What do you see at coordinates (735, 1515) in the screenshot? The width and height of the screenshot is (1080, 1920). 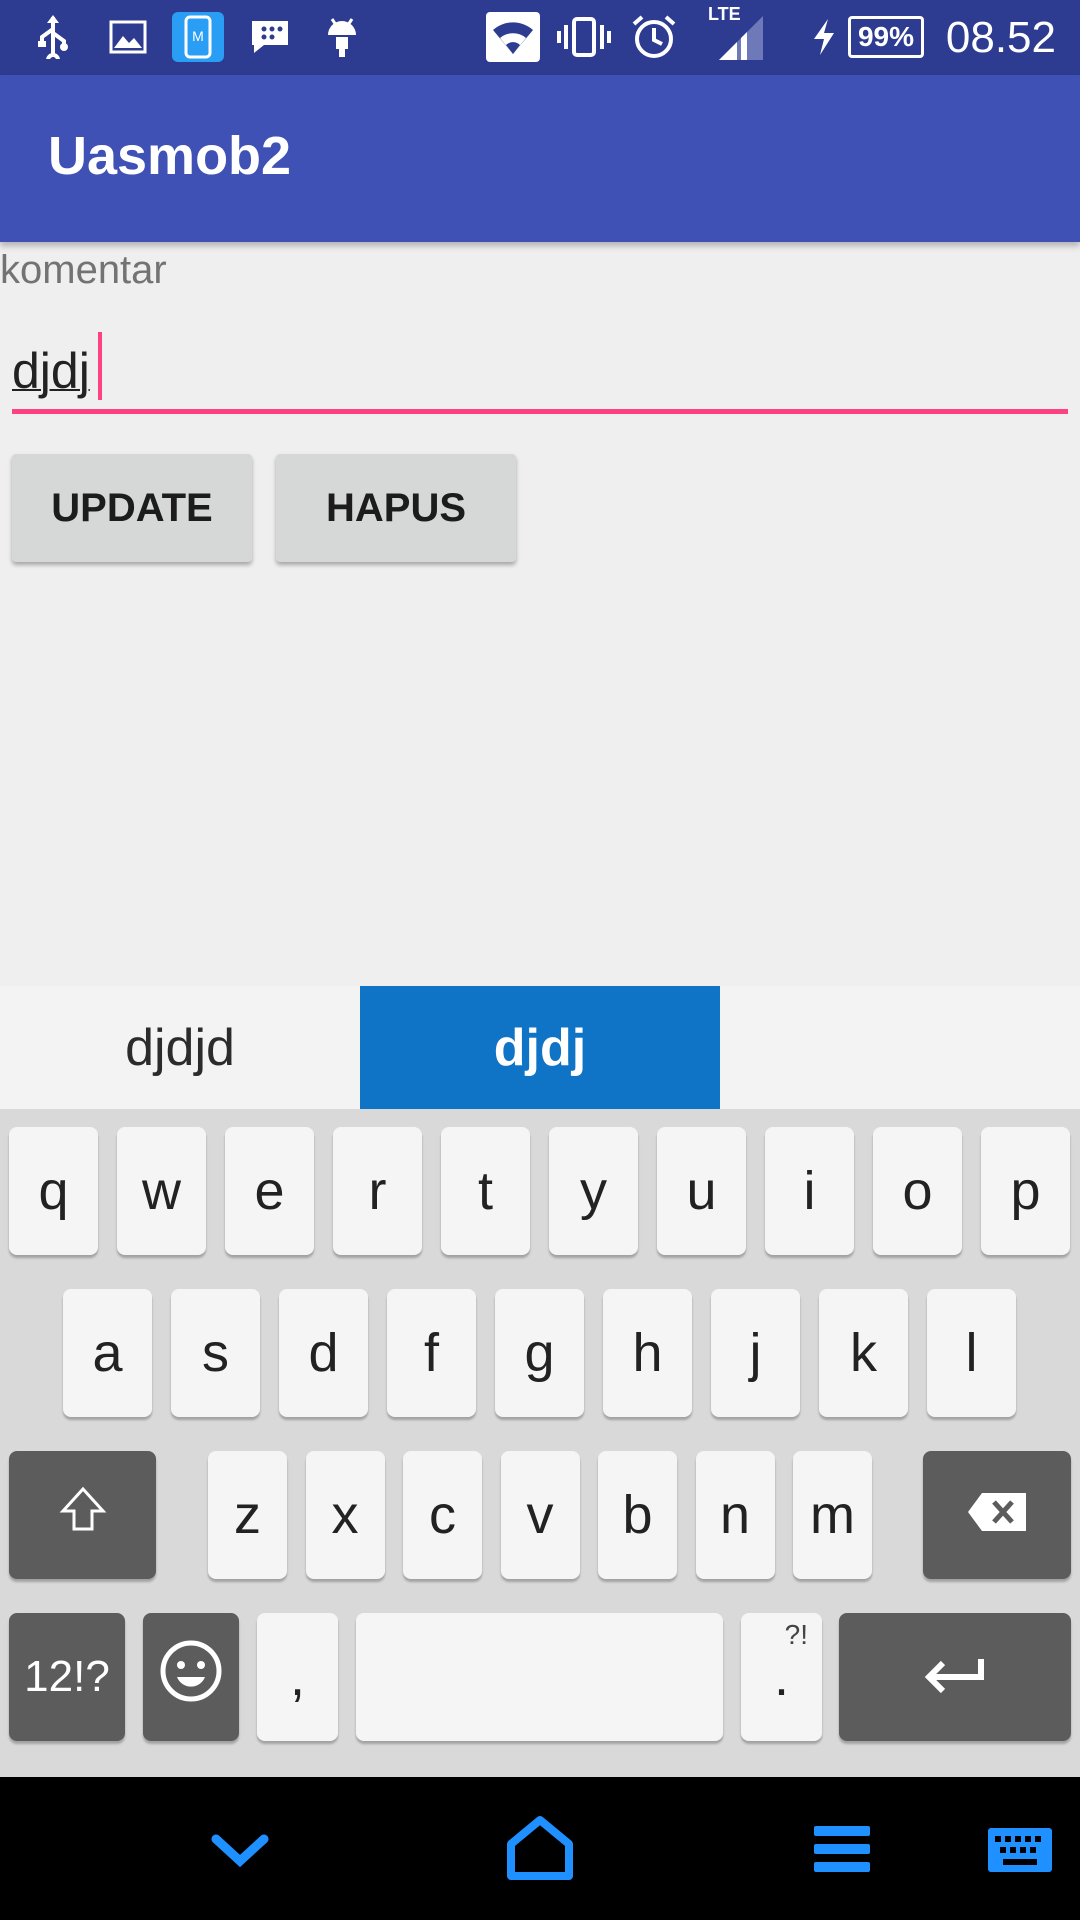 I see `key-n: n` at bounding box center [735, 1515].